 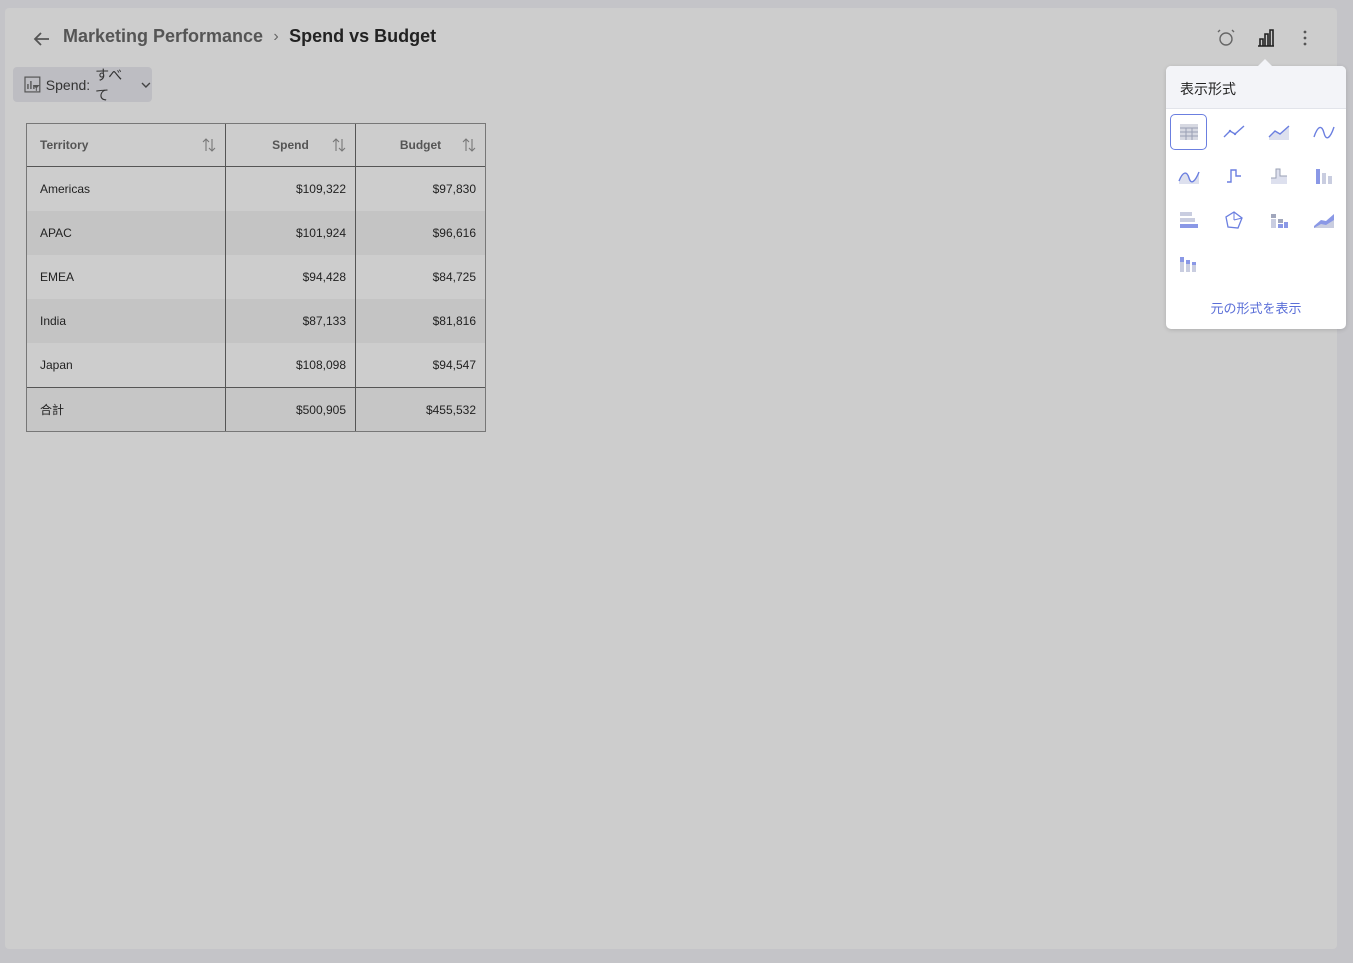 I want to click on total-budget: $455,532, so click(x=450, y=409).